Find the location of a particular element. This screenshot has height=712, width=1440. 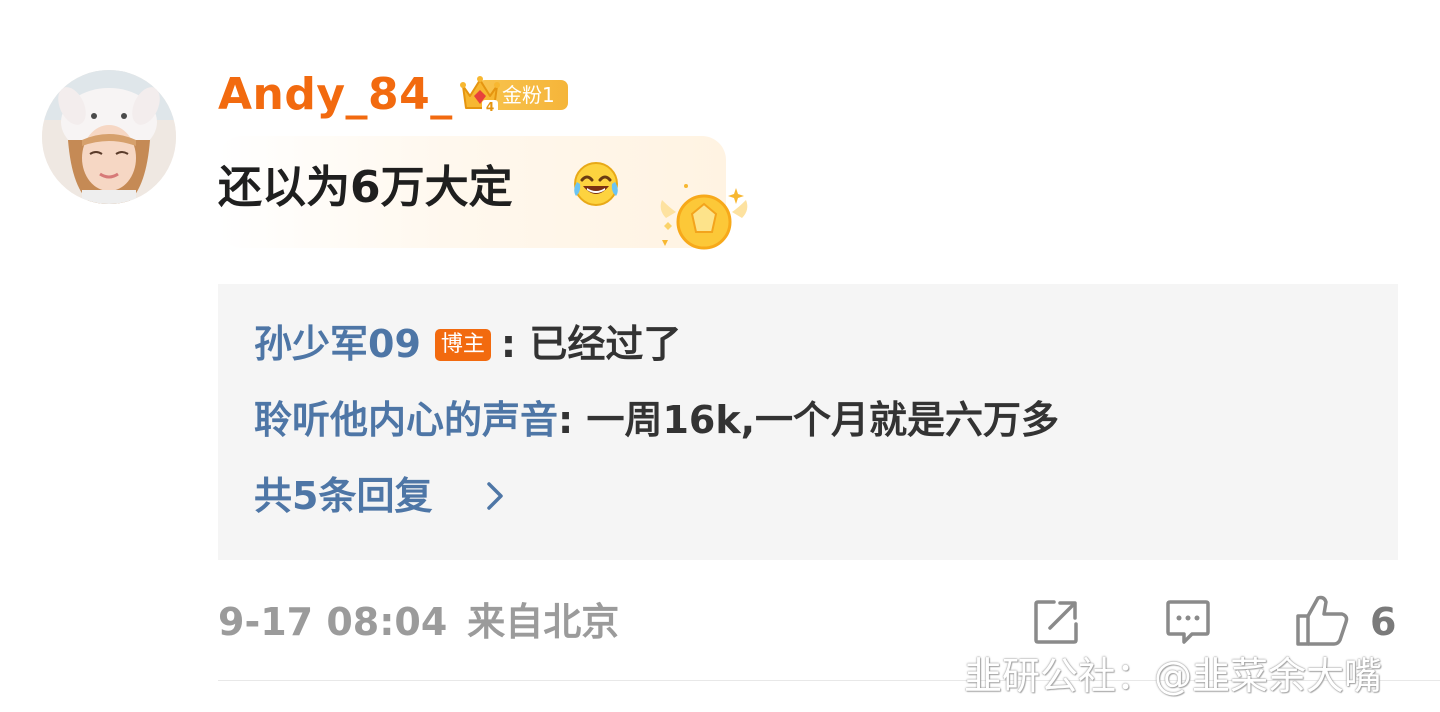

crown-icon: 4 is located at coordinates (480, 95).